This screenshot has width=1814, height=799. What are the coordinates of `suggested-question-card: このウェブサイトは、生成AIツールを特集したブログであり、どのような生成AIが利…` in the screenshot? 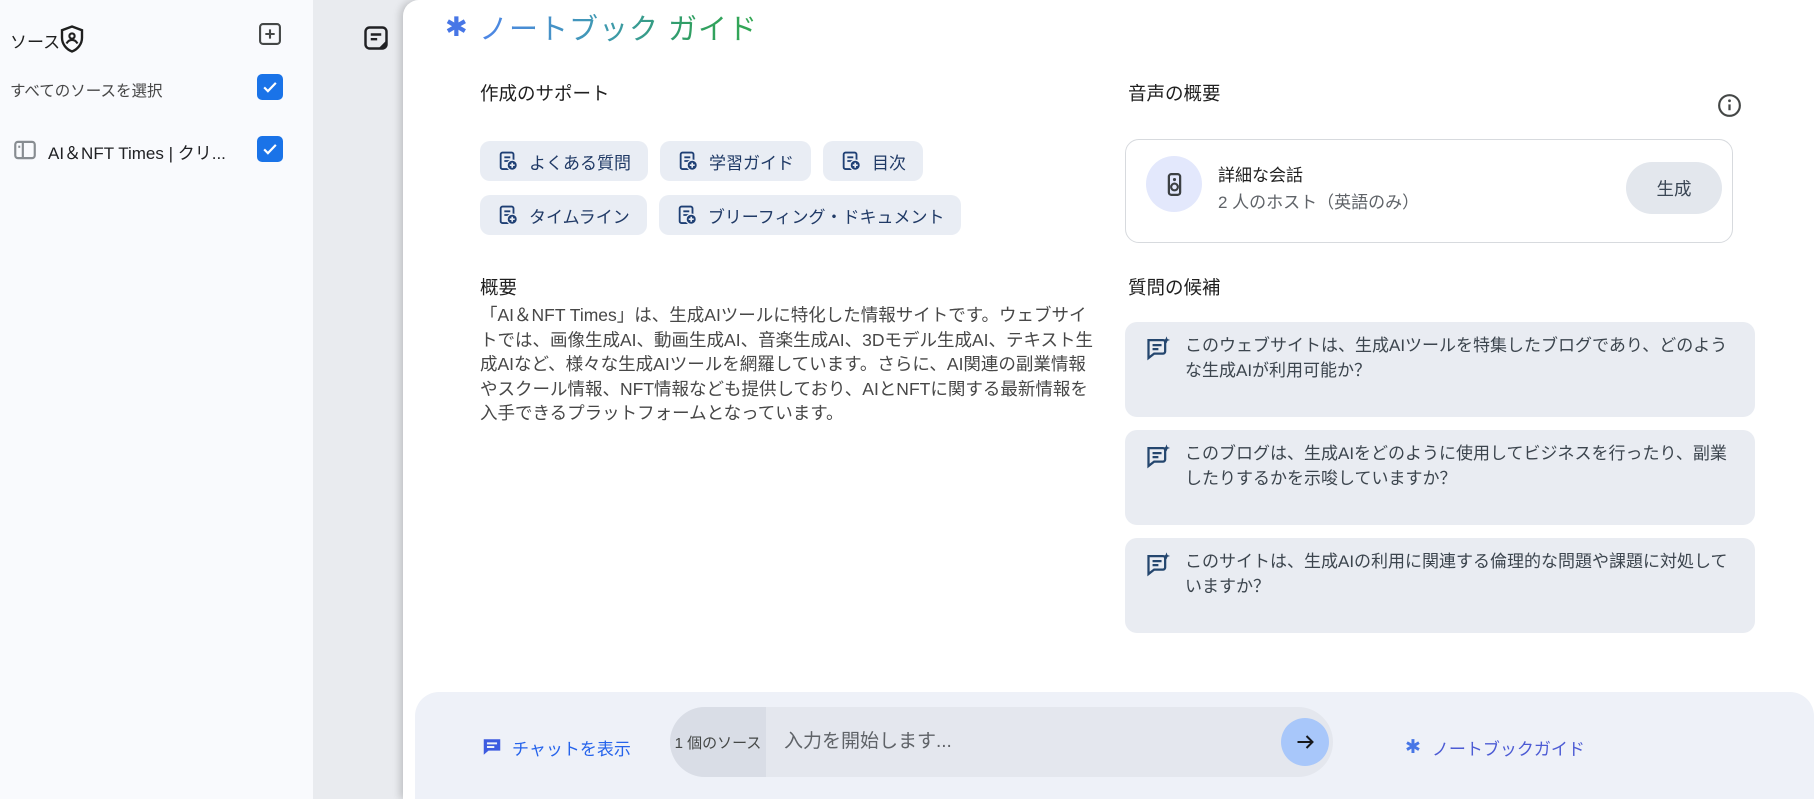 It's located at (1440, 369).